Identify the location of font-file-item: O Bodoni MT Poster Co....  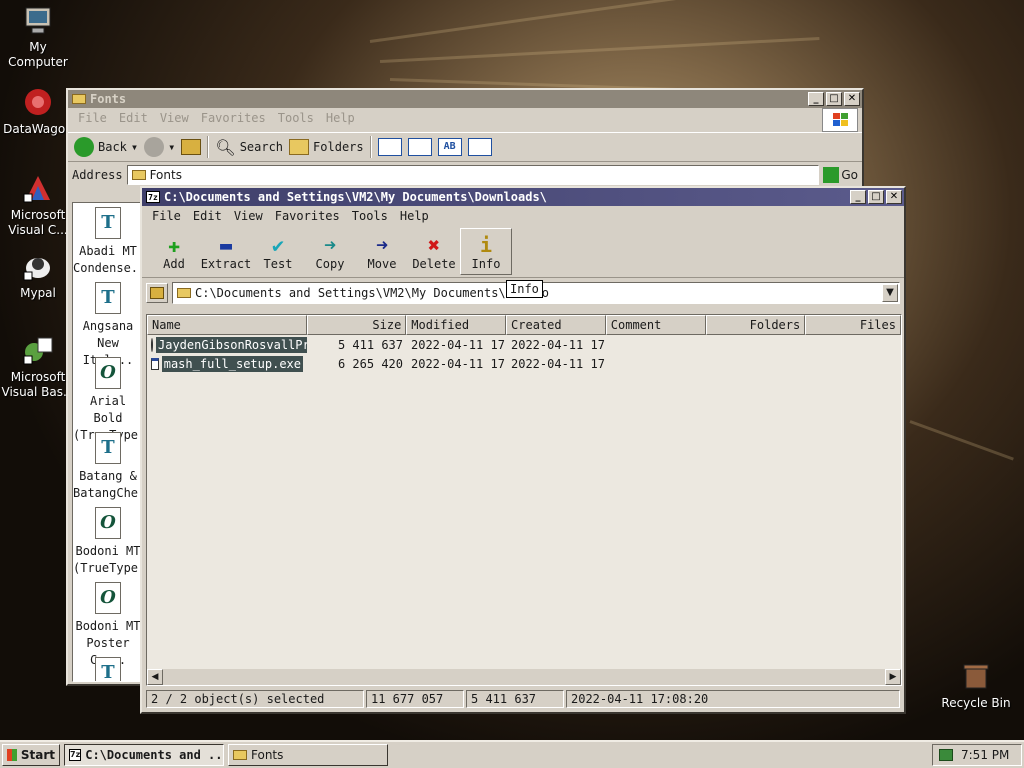
(107, 625).